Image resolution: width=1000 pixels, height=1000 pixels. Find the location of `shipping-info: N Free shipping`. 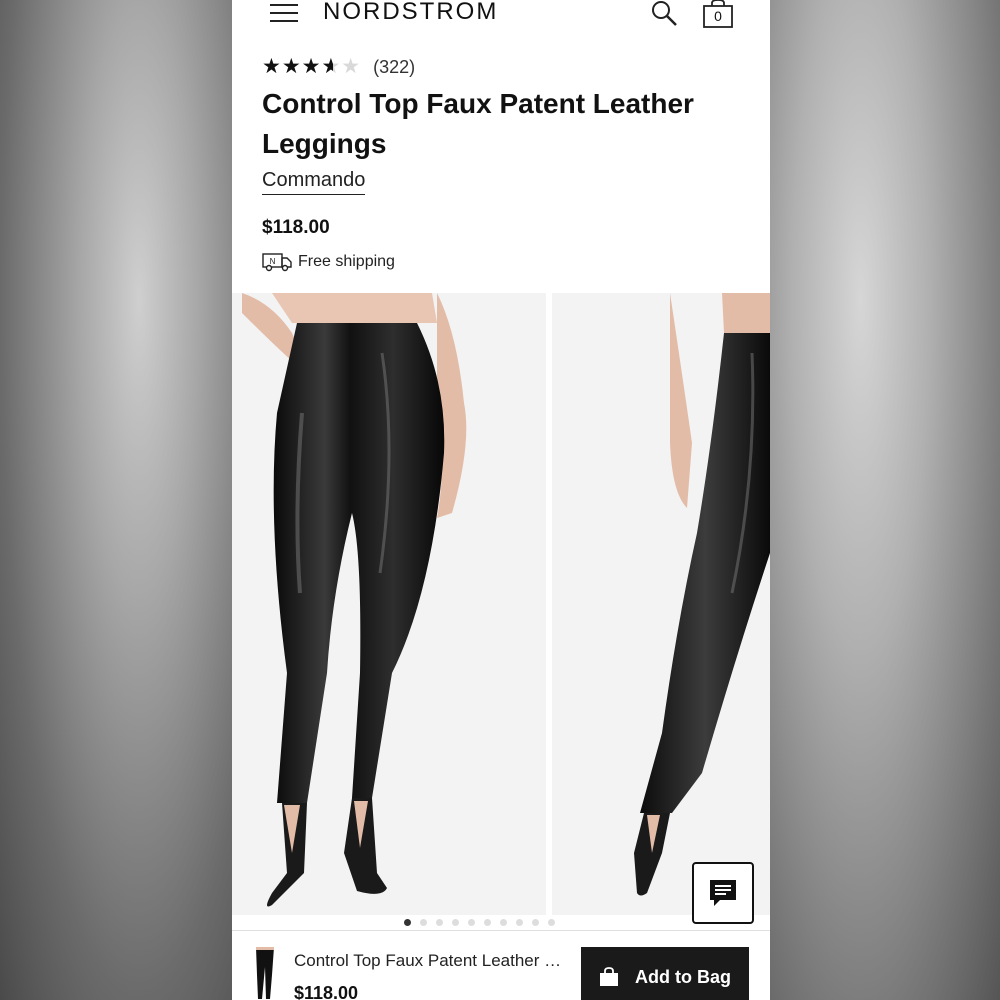

shipping-info: N Free shipping is located at coordinates (328, 262).